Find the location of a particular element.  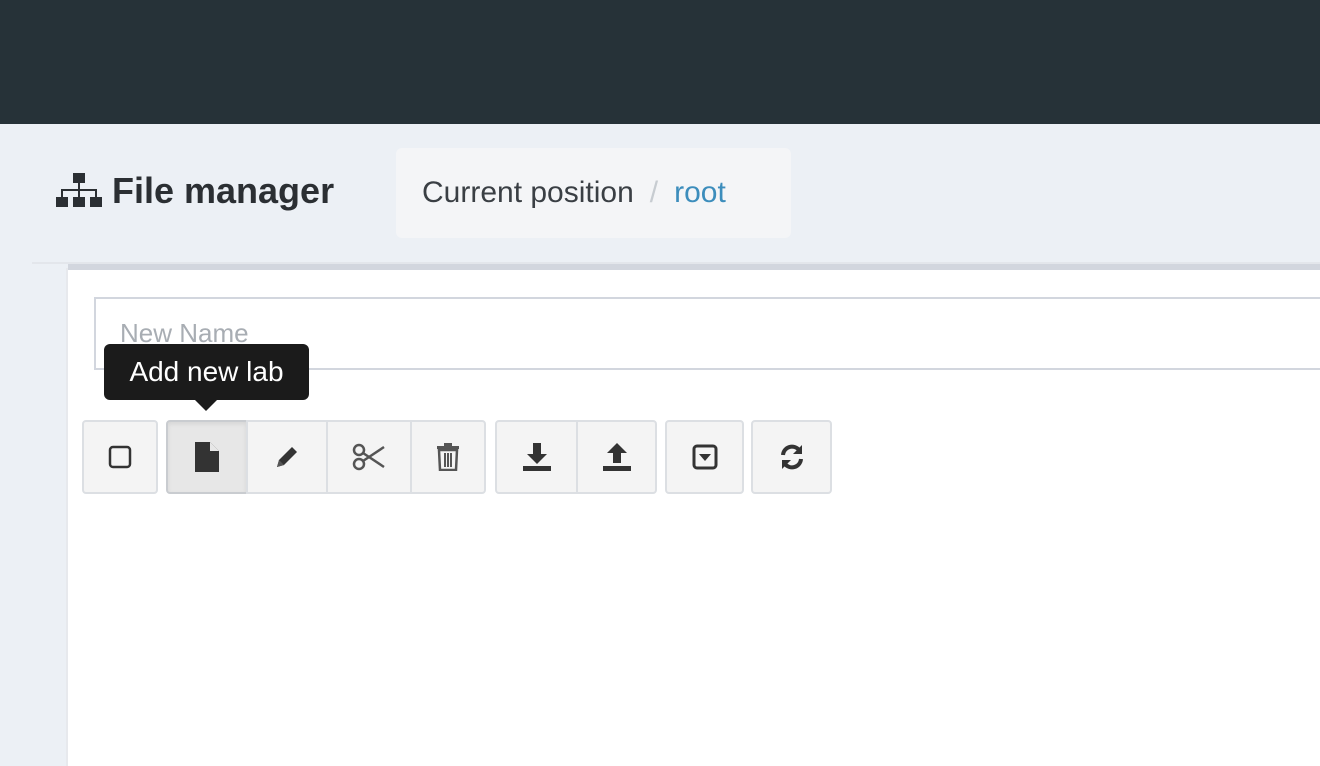

file-icon is located at coordinates (207, 457).